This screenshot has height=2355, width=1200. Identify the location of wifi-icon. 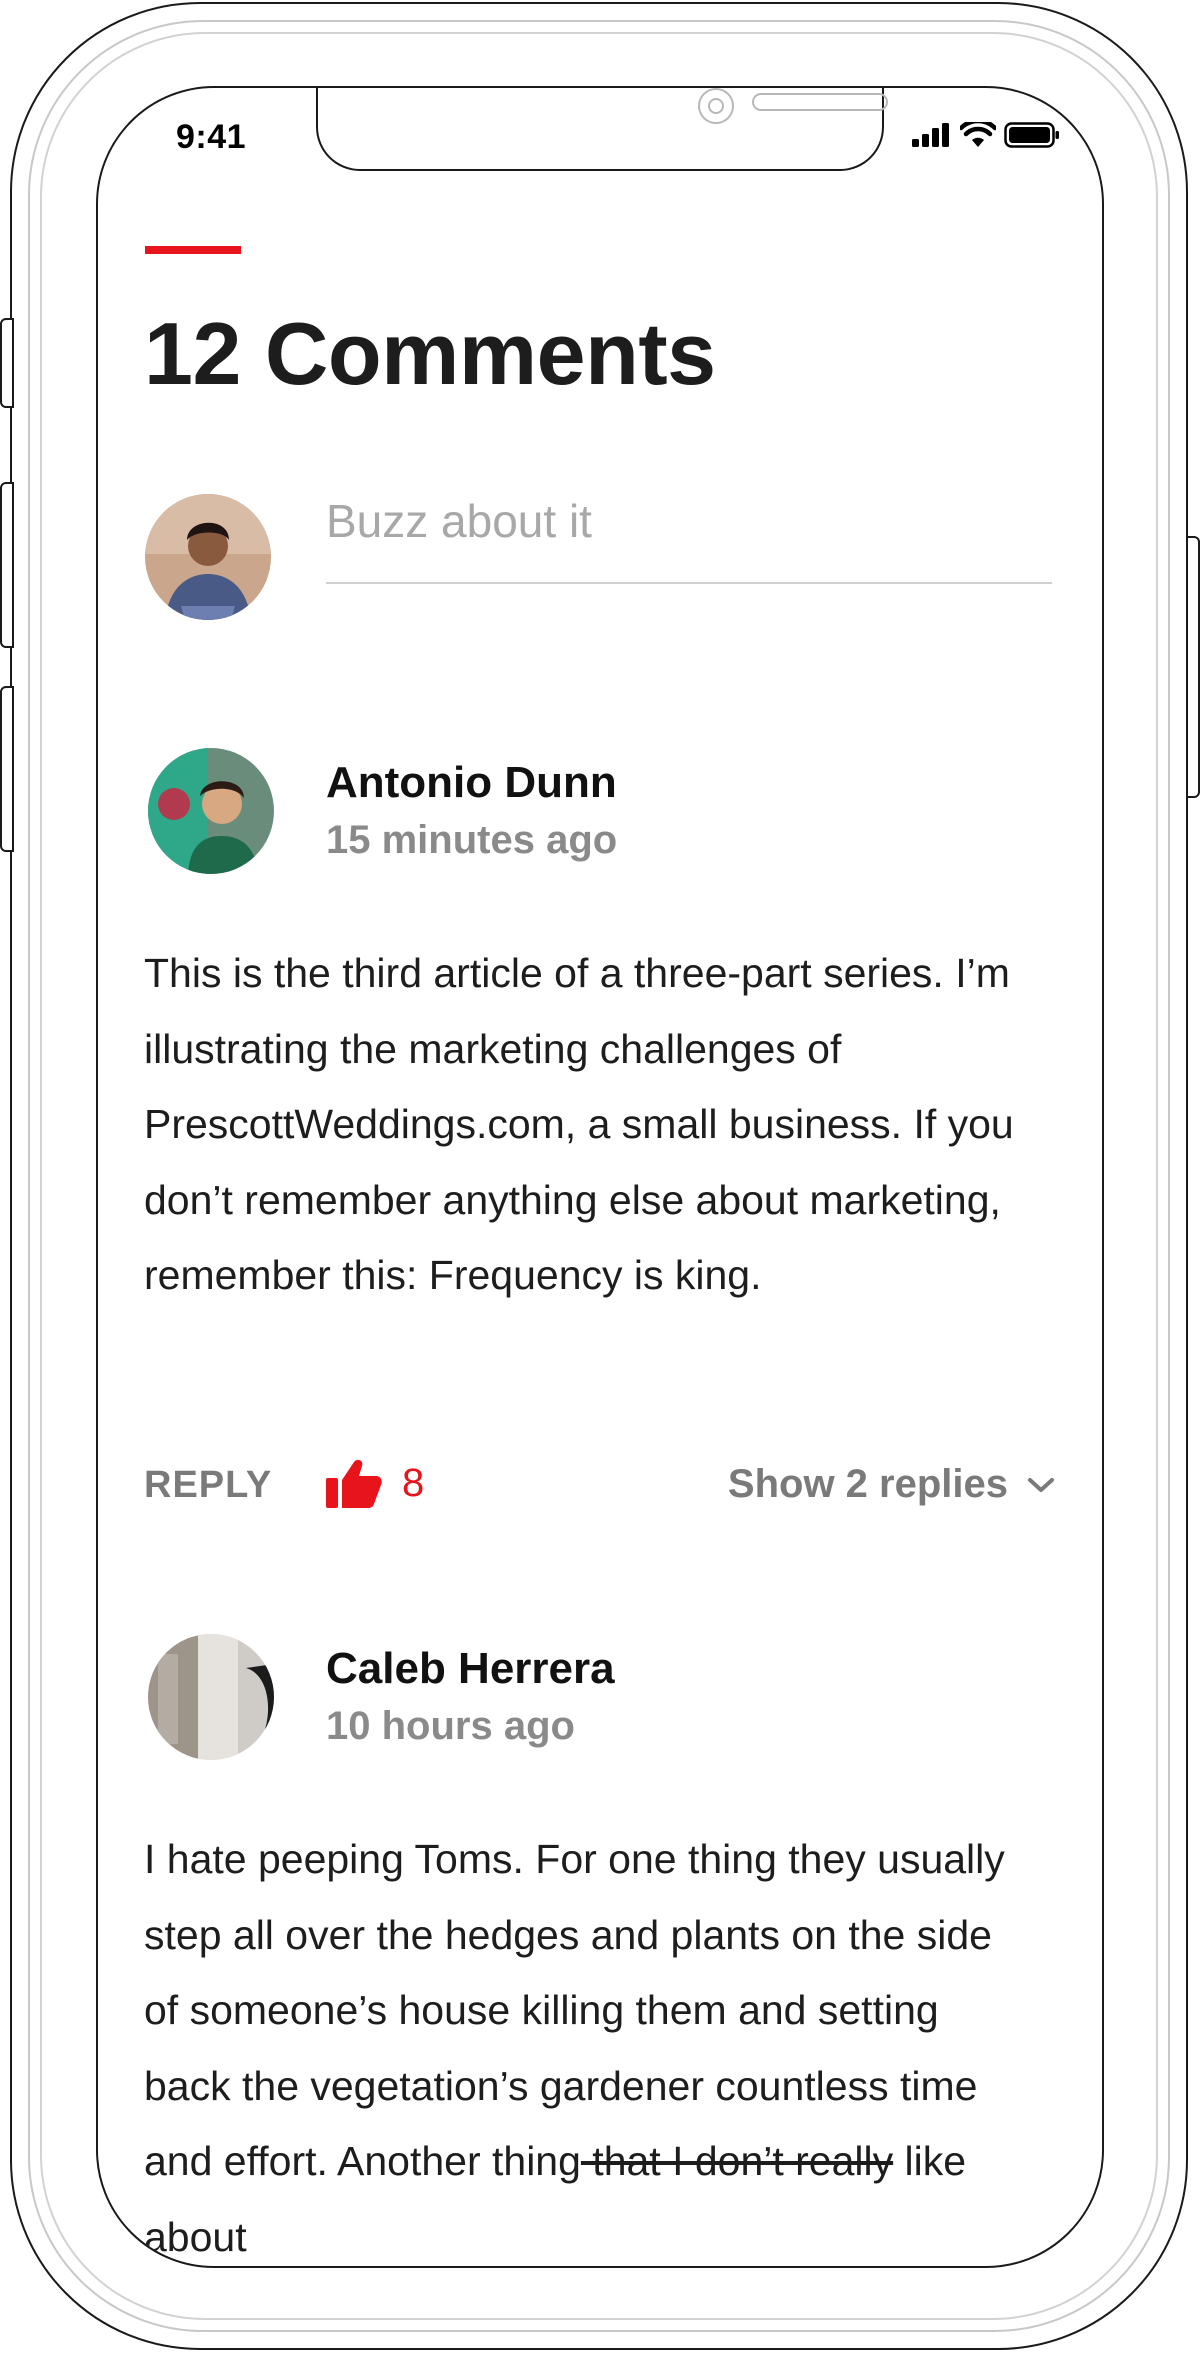
(978, 134).